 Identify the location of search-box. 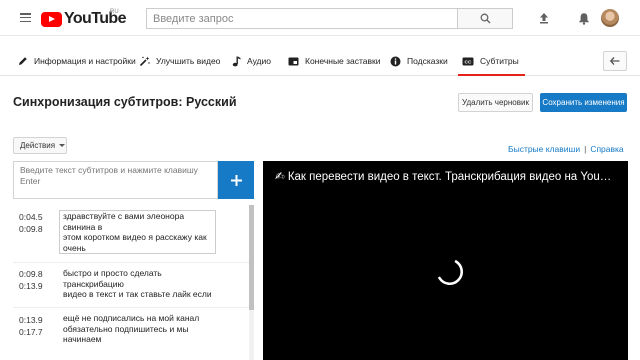
(301, 18).